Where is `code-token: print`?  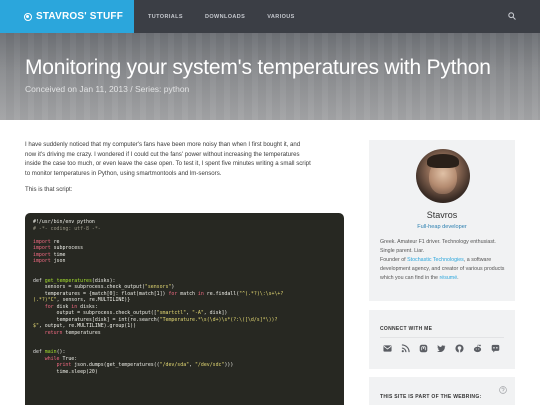
code-token: print is located at coordinates (64, 365).